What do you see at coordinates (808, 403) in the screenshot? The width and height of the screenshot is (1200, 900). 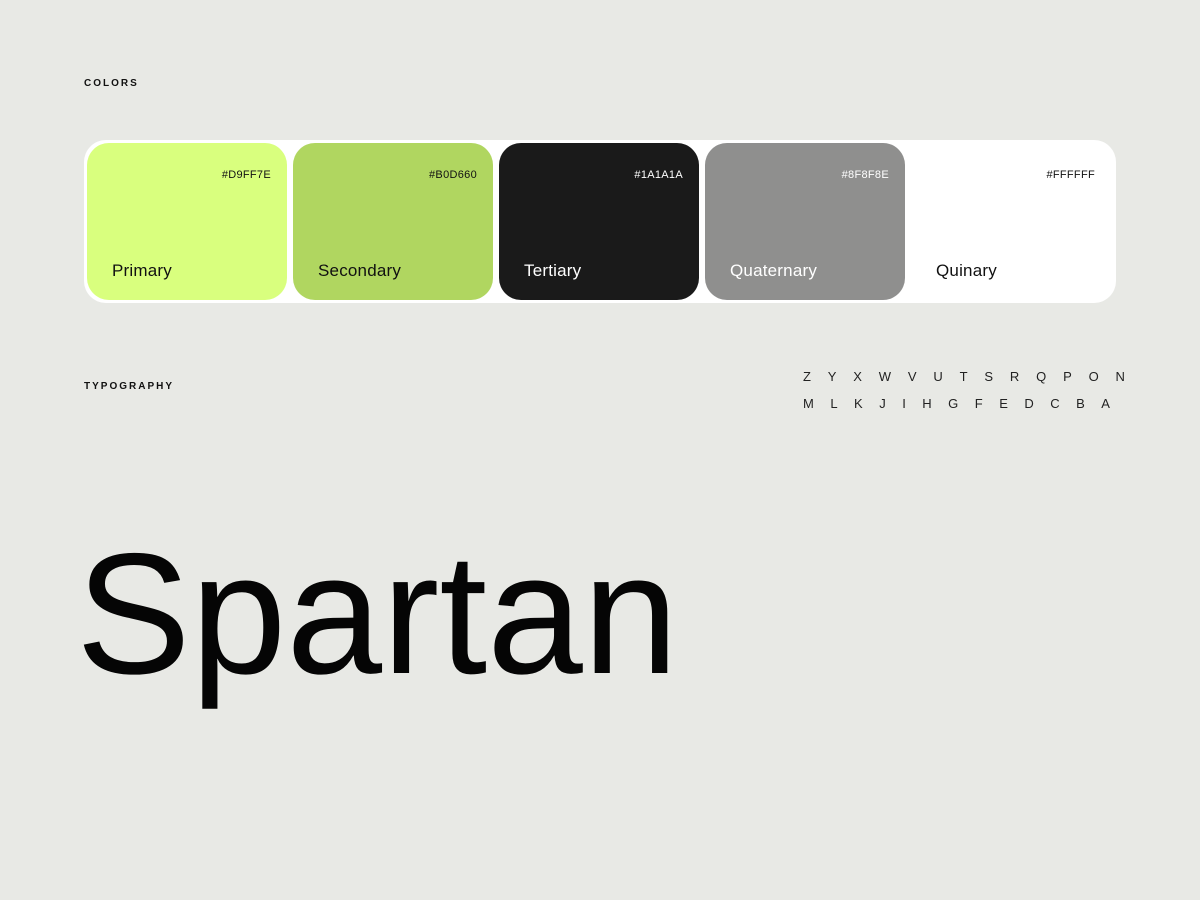 I see `alphabet-letter: M` at bounding box center [808, 403].